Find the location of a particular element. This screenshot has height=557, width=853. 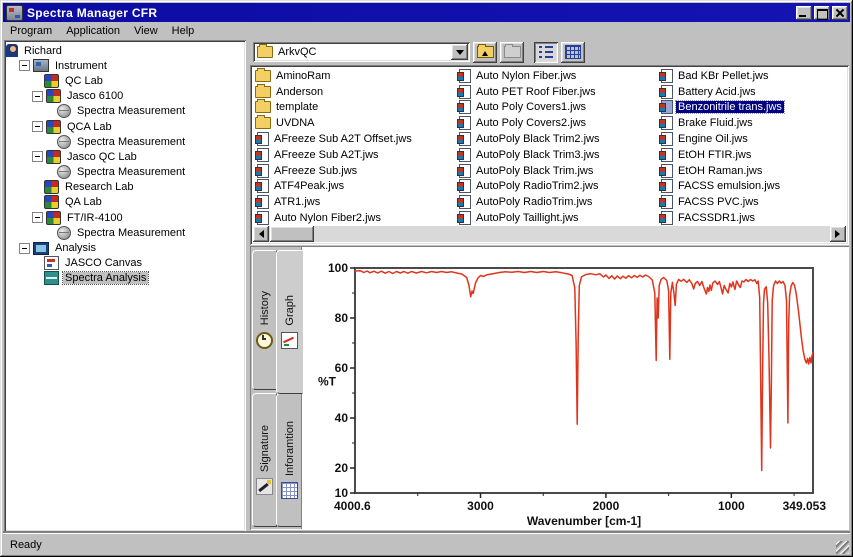

scrollbar-track is located at coordinates (549, 234).